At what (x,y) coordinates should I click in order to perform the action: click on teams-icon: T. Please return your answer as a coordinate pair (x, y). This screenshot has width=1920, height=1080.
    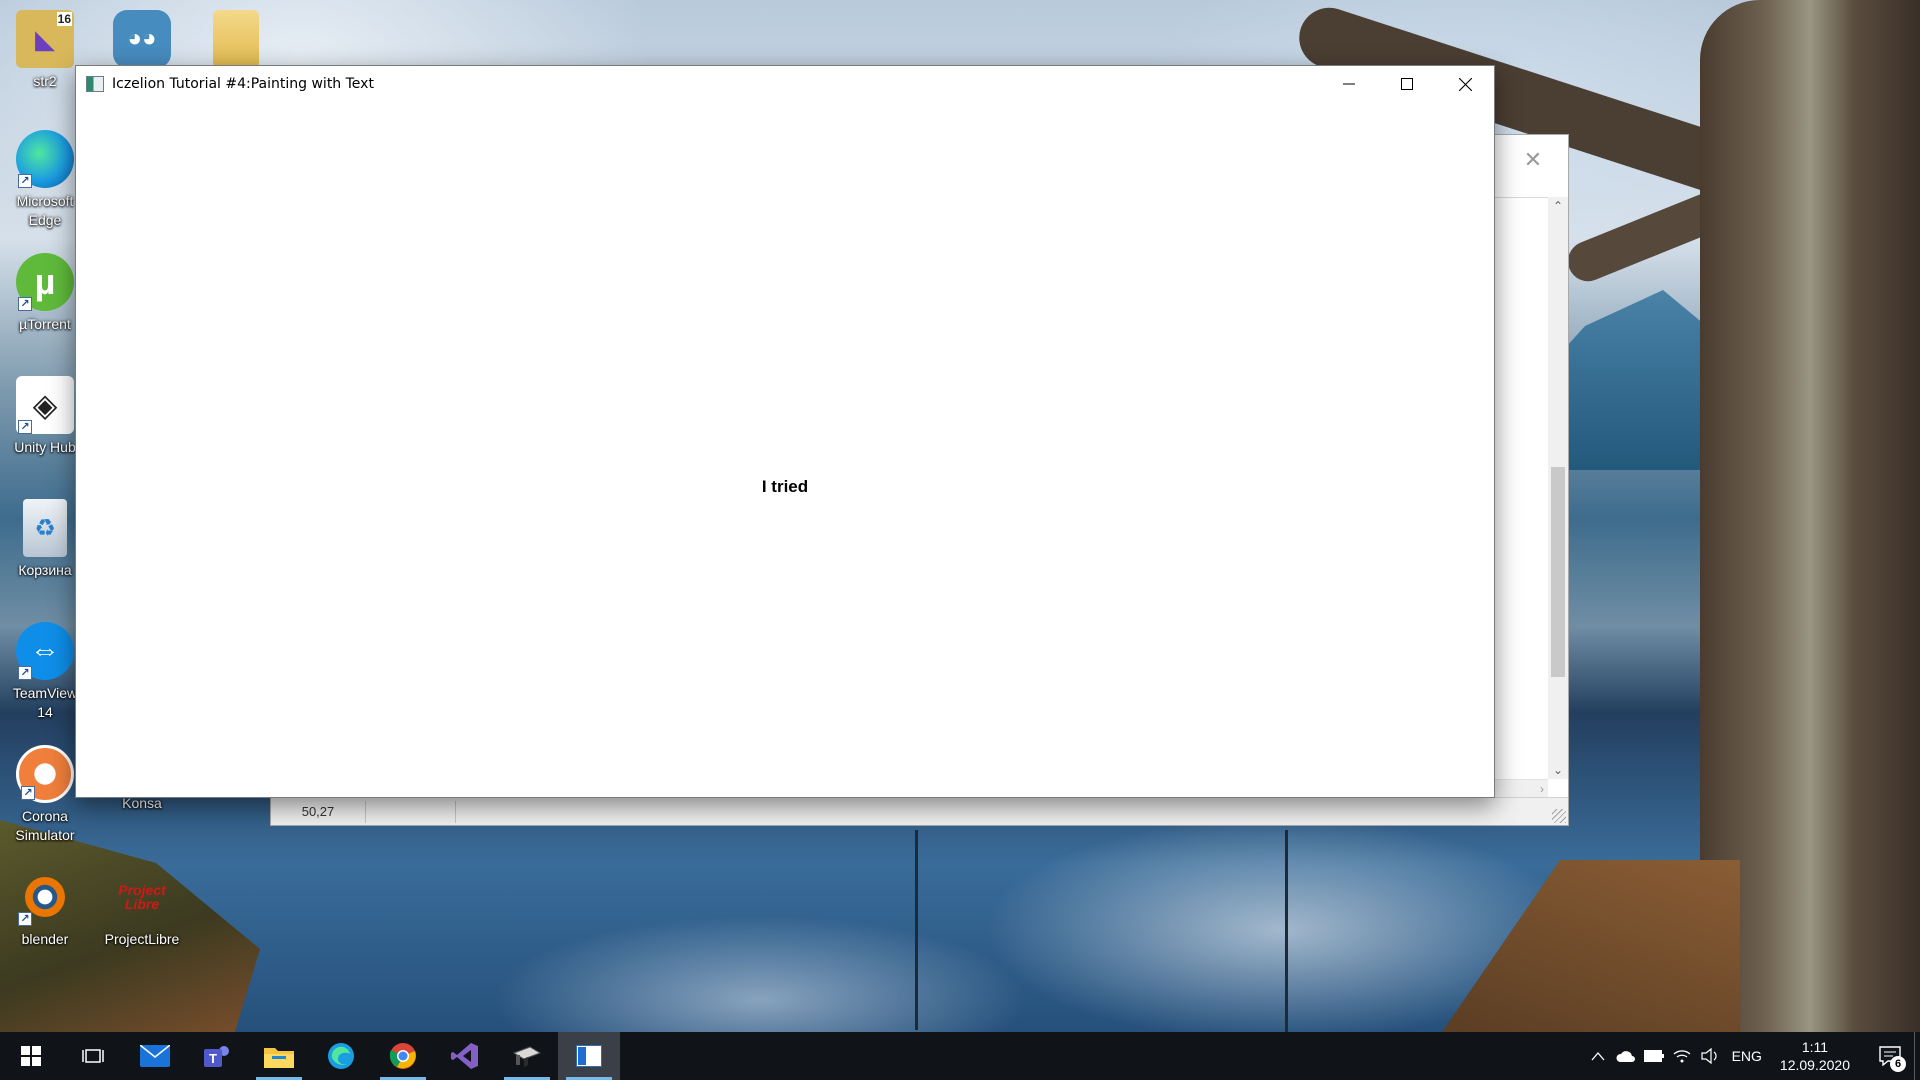
    Looking at the image, I should click on (216, 1056).